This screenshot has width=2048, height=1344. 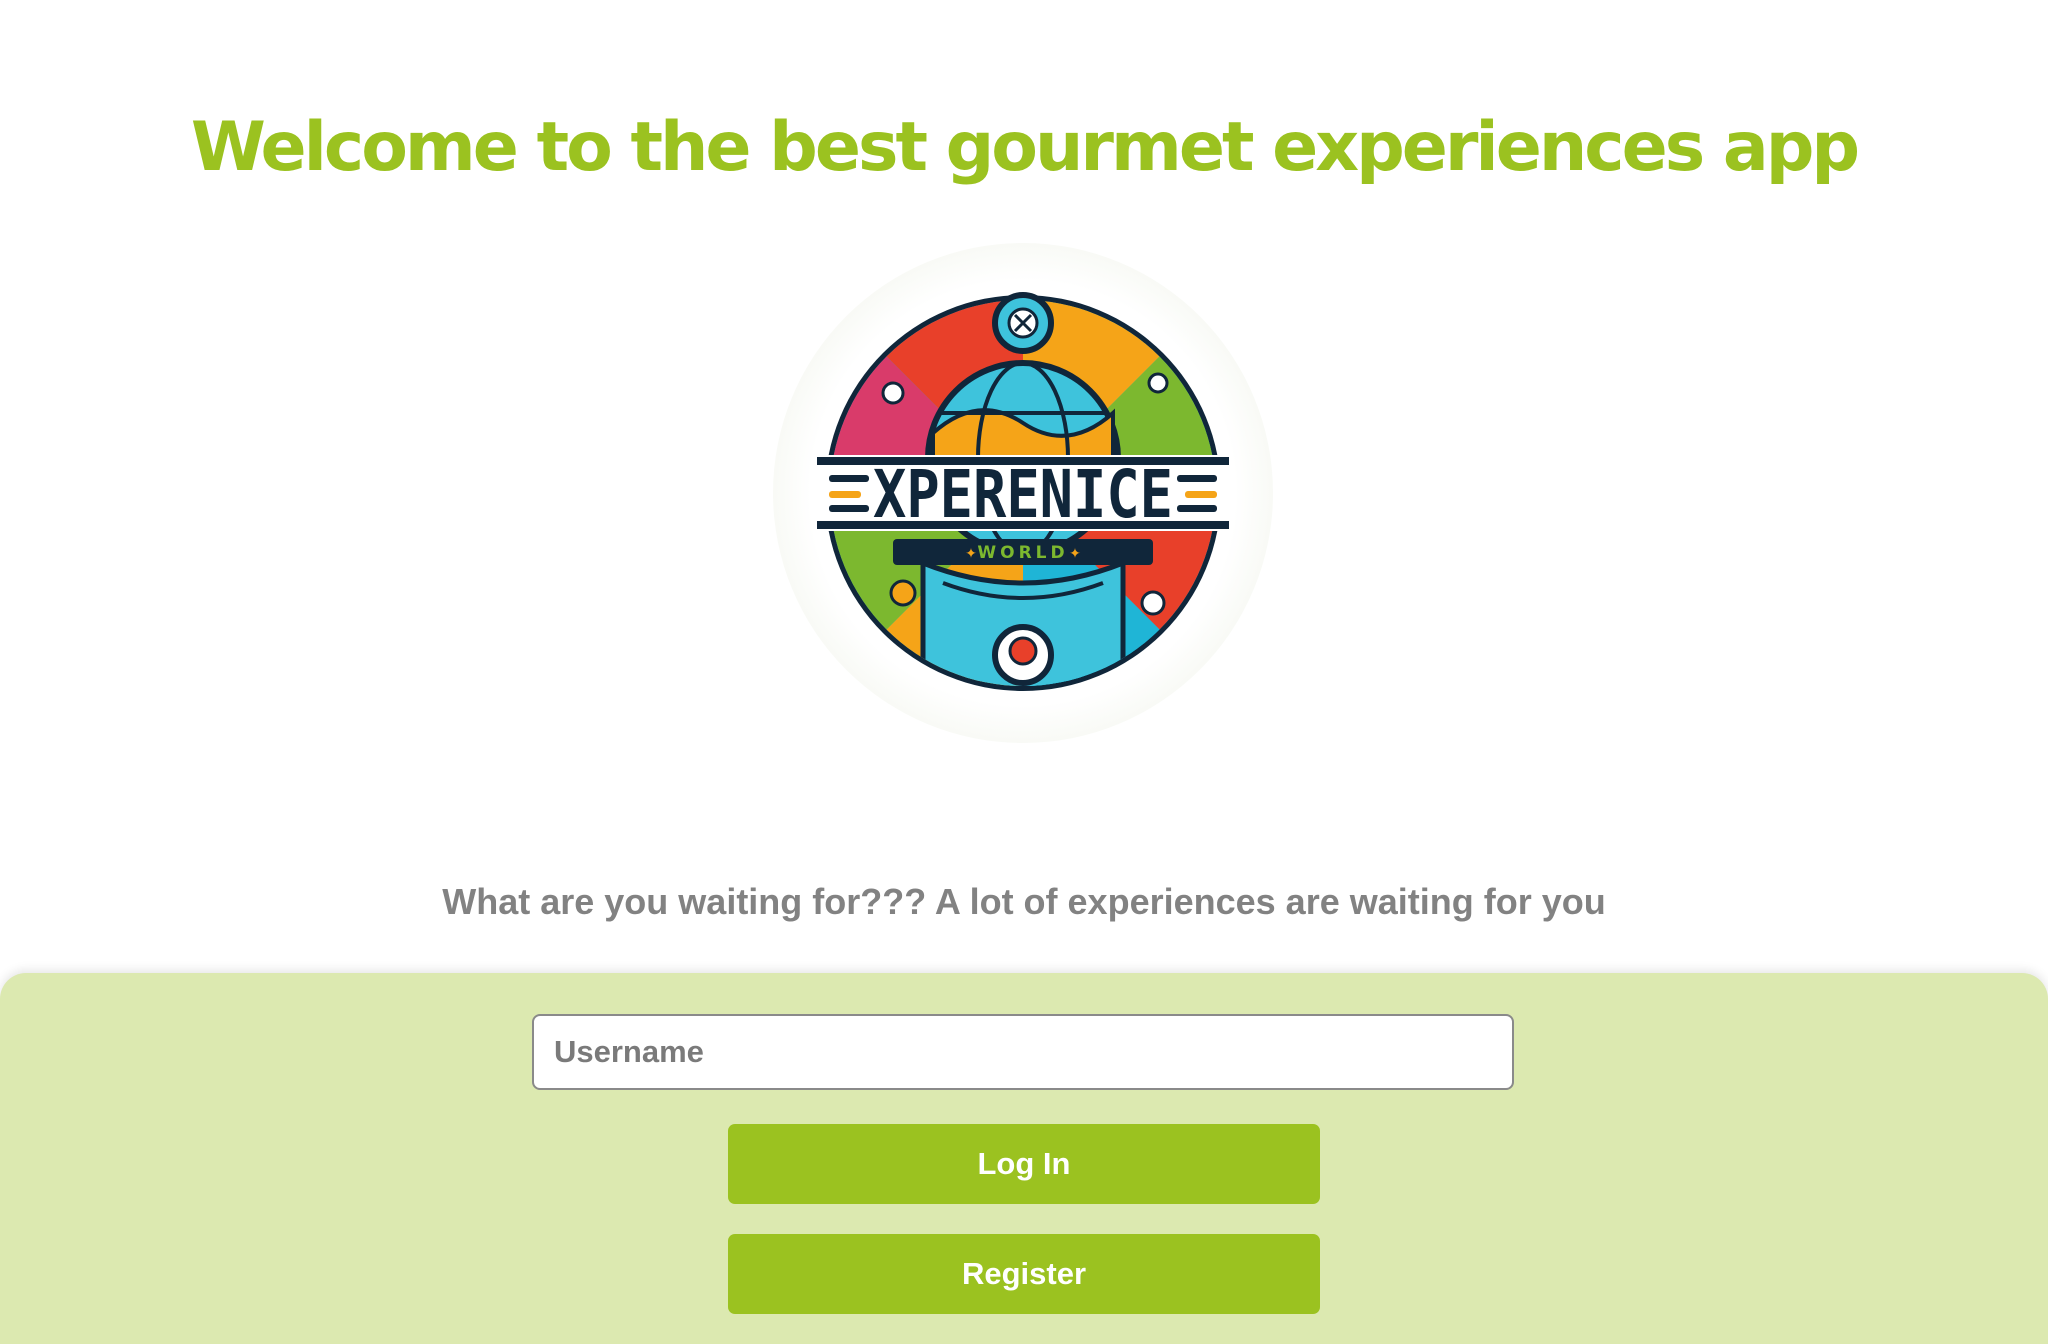 What do you see at coordinates (1023, 1052) in the screenshot?
I see `username-input` at bounding box center [1023, 1052].